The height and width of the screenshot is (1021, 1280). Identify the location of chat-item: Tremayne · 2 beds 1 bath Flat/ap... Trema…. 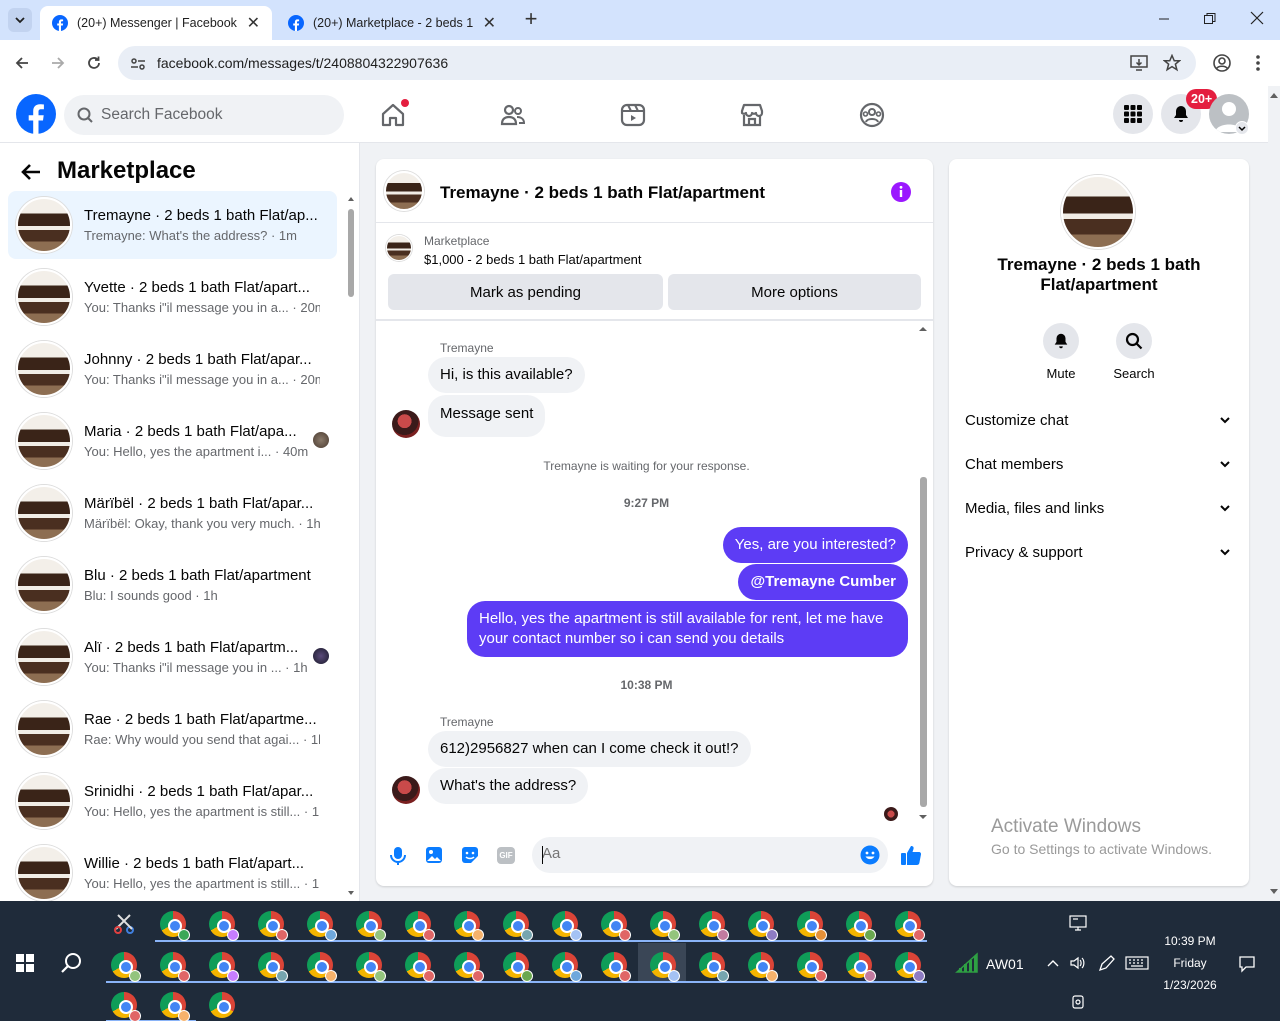
(172, 225).